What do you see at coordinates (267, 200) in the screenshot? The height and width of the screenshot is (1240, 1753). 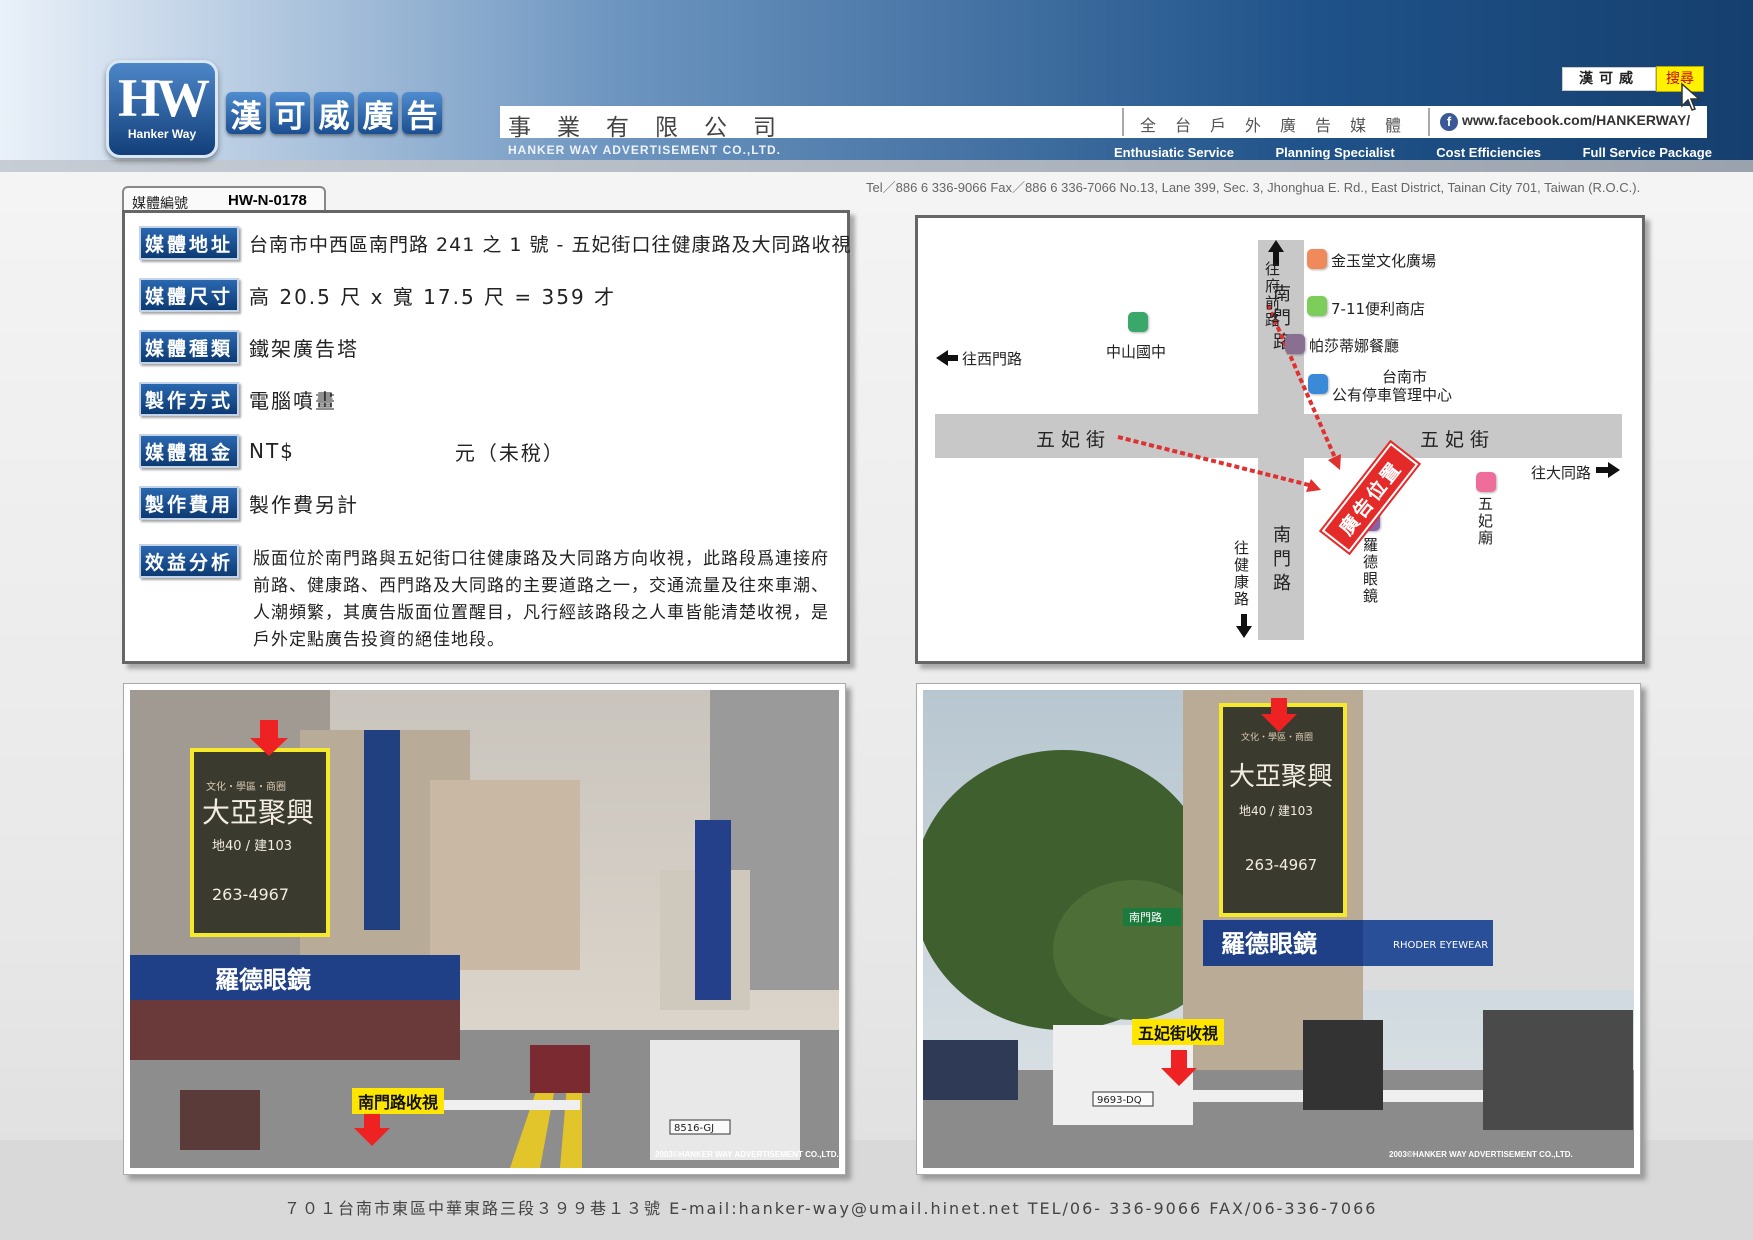 I see `media-code: HW-N-0178` at bounding box center [267, 200].